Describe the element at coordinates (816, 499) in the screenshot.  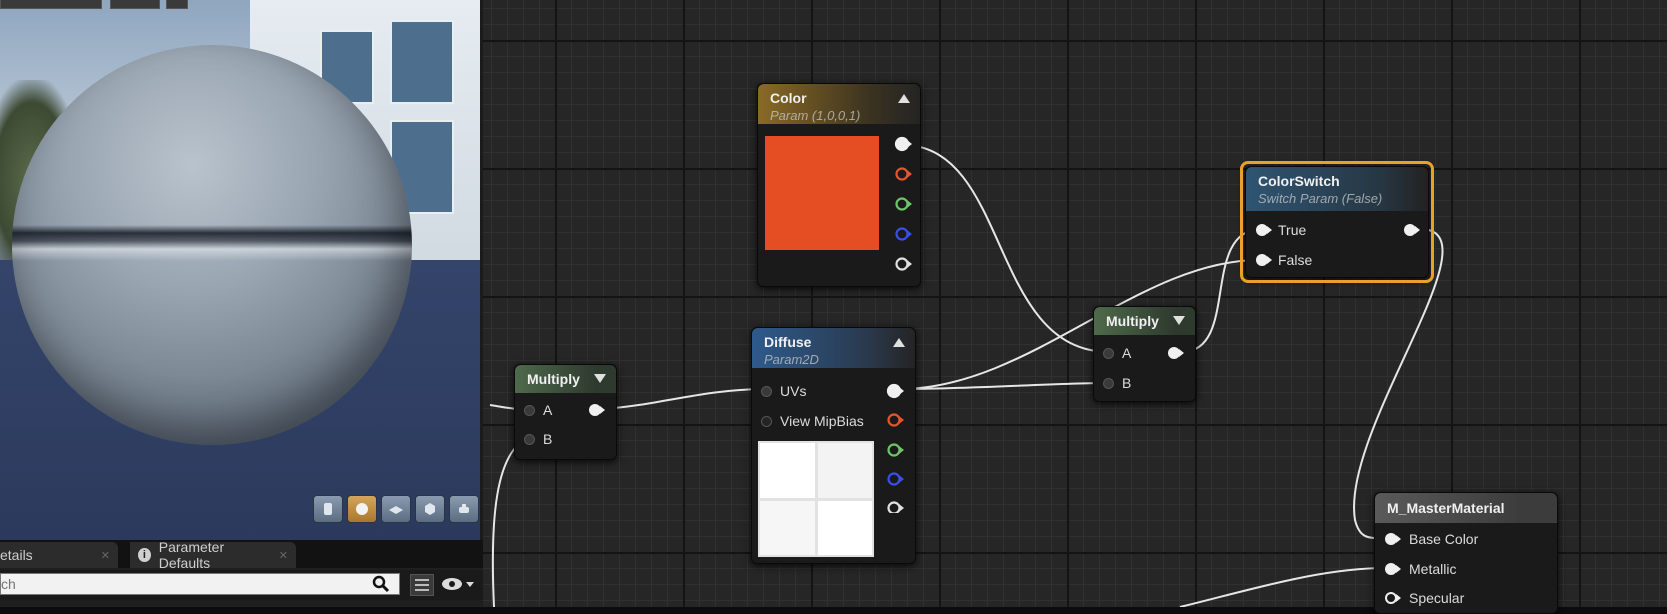
I see `texture-preview` at that location.